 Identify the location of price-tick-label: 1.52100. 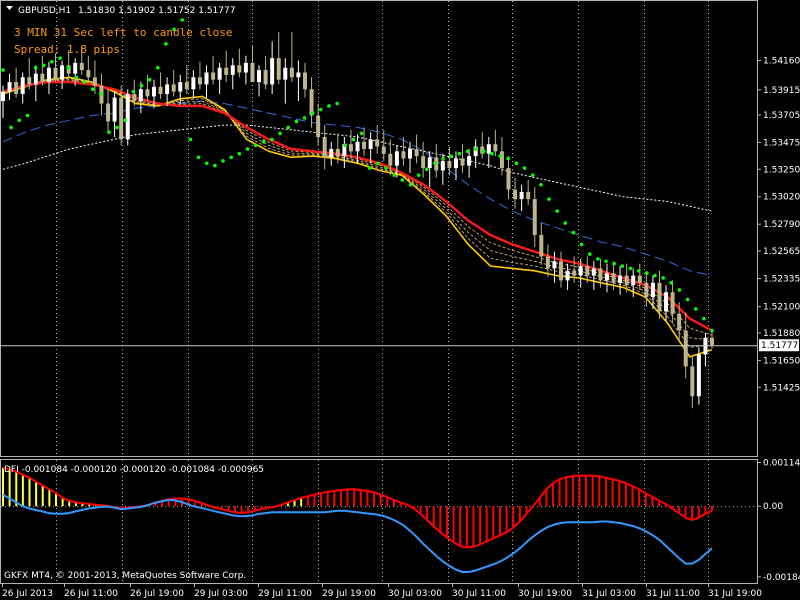
(781, 308).